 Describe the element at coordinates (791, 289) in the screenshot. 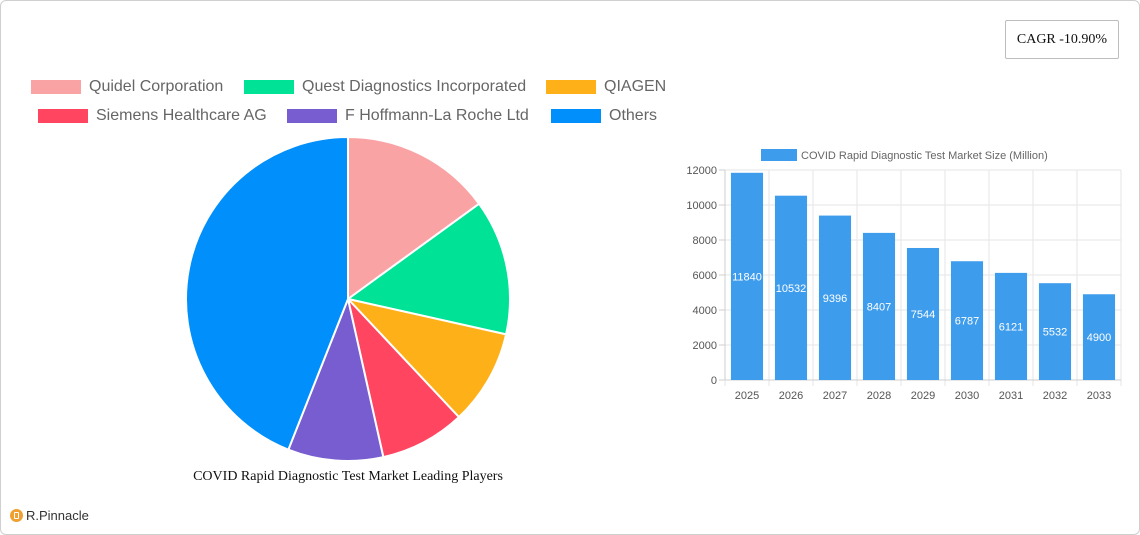

I see `bar-value-label: 10532` at that location.